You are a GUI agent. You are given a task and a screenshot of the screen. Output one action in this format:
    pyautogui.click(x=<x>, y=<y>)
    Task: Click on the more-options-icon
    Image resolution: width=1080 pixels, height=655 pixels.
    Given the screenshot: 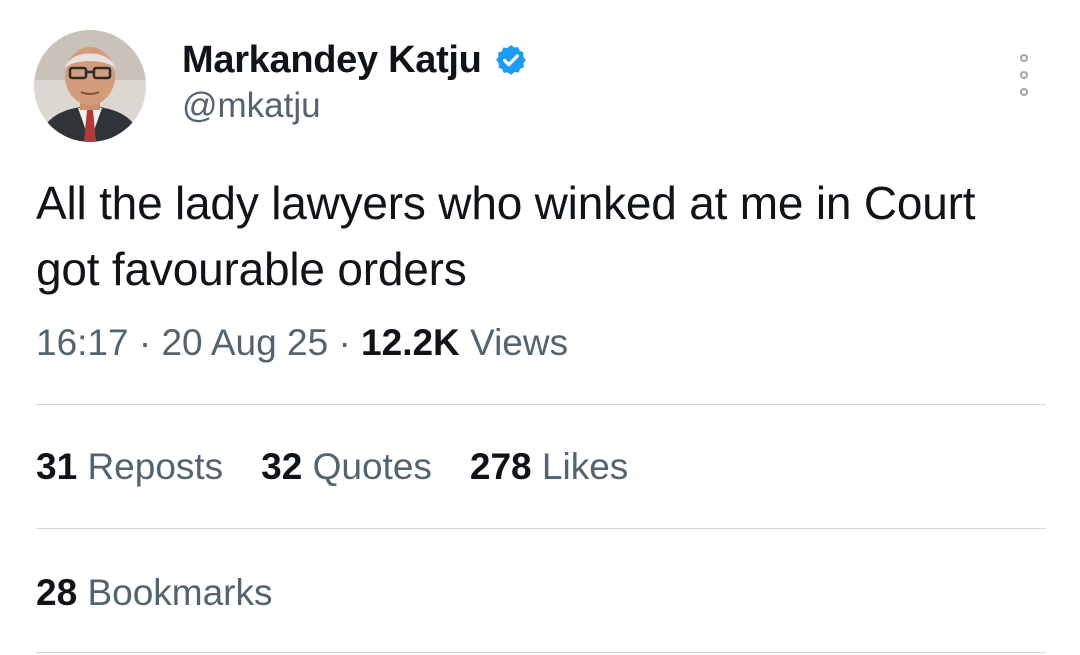 What is the action you would take?
    pyautogui.click(x=1024, y=75)
    